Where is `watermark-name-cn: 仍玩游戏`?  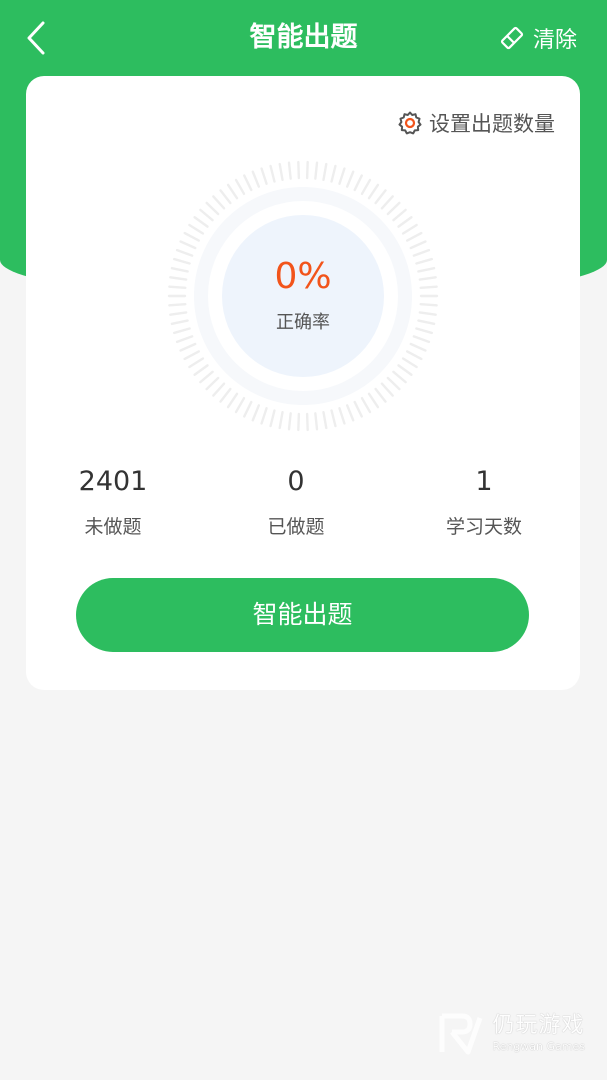
watermark-name-cn: 仍玩游戏 is located at coordinates (538, 1025).